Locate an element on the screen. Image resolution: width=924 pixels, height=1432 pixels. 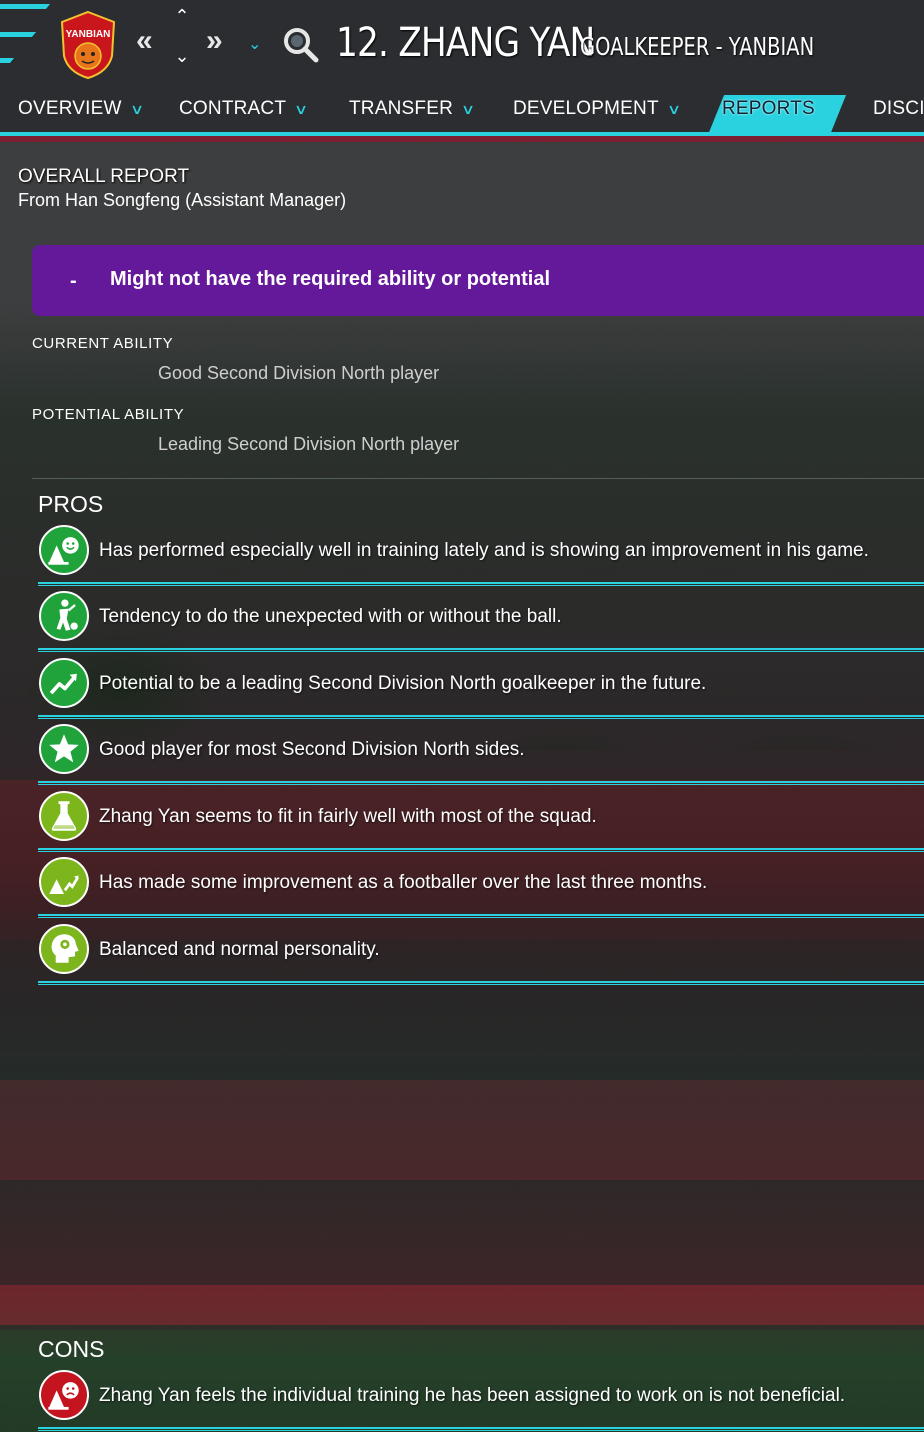
verdict-marker: - is located at coordinates (73, 281).